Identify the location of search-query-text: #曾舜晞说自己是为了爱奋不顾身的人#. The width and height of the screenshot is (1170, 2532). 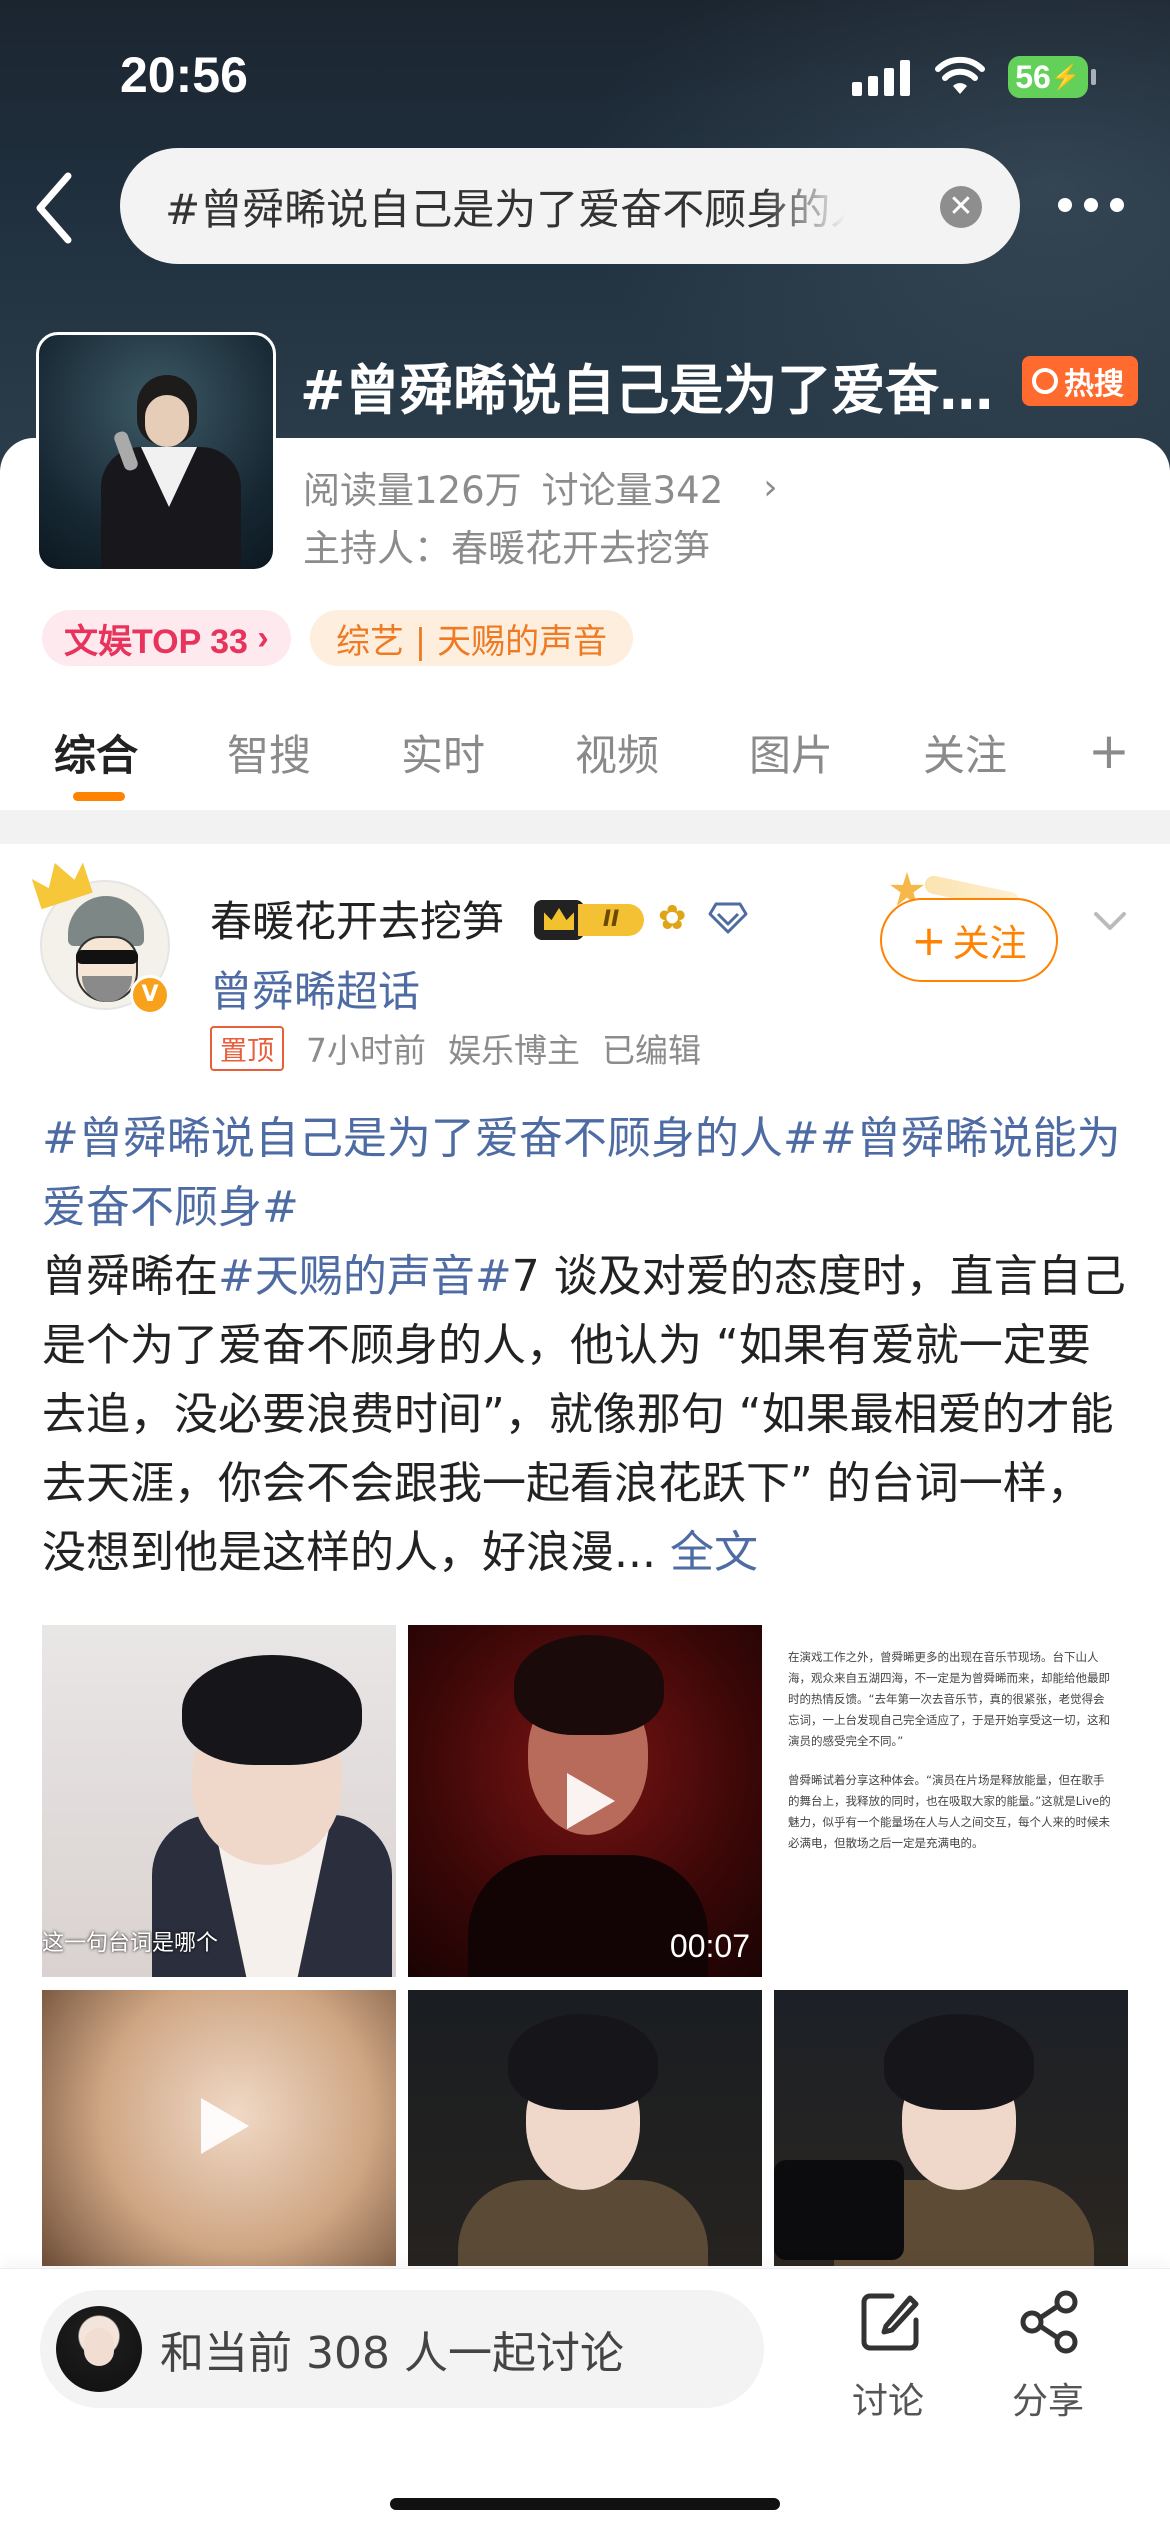
(505, 209).